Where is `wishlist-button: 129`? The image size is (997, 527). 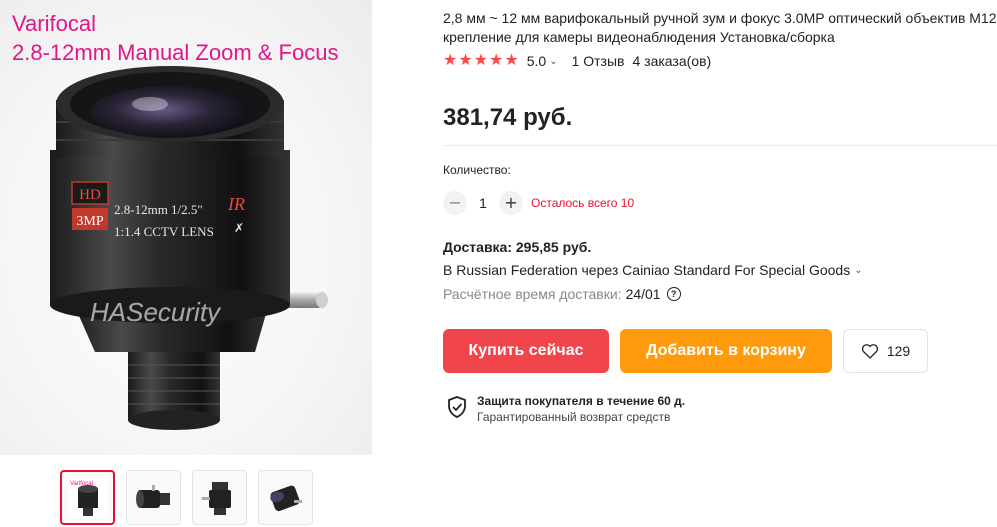
wishlist-button: 129 is located at coordinates (885, 351).